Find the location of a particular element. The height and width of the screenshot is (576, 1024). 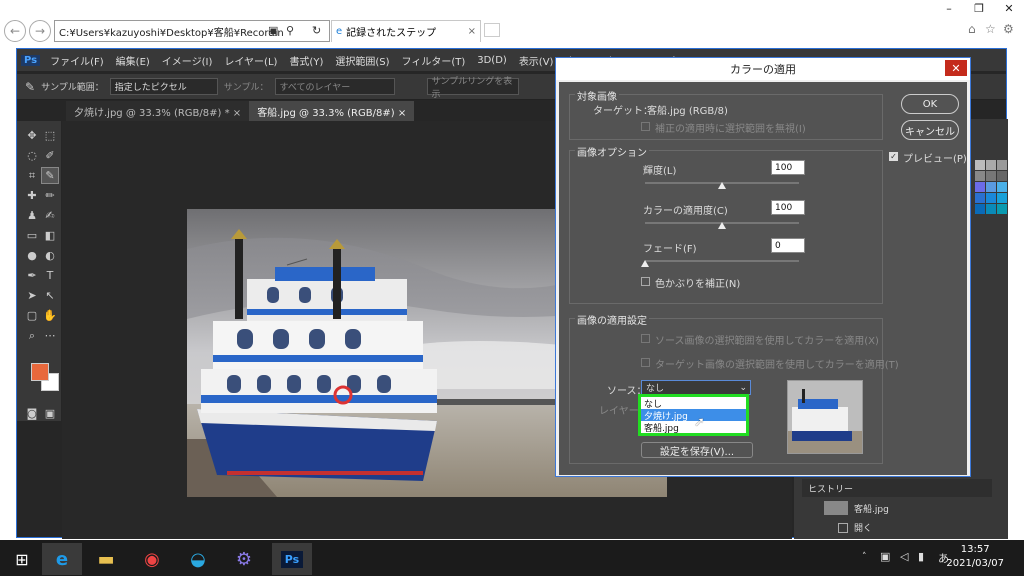

history-snapshot: 客船.jpg is located at coordinates (856, 508).